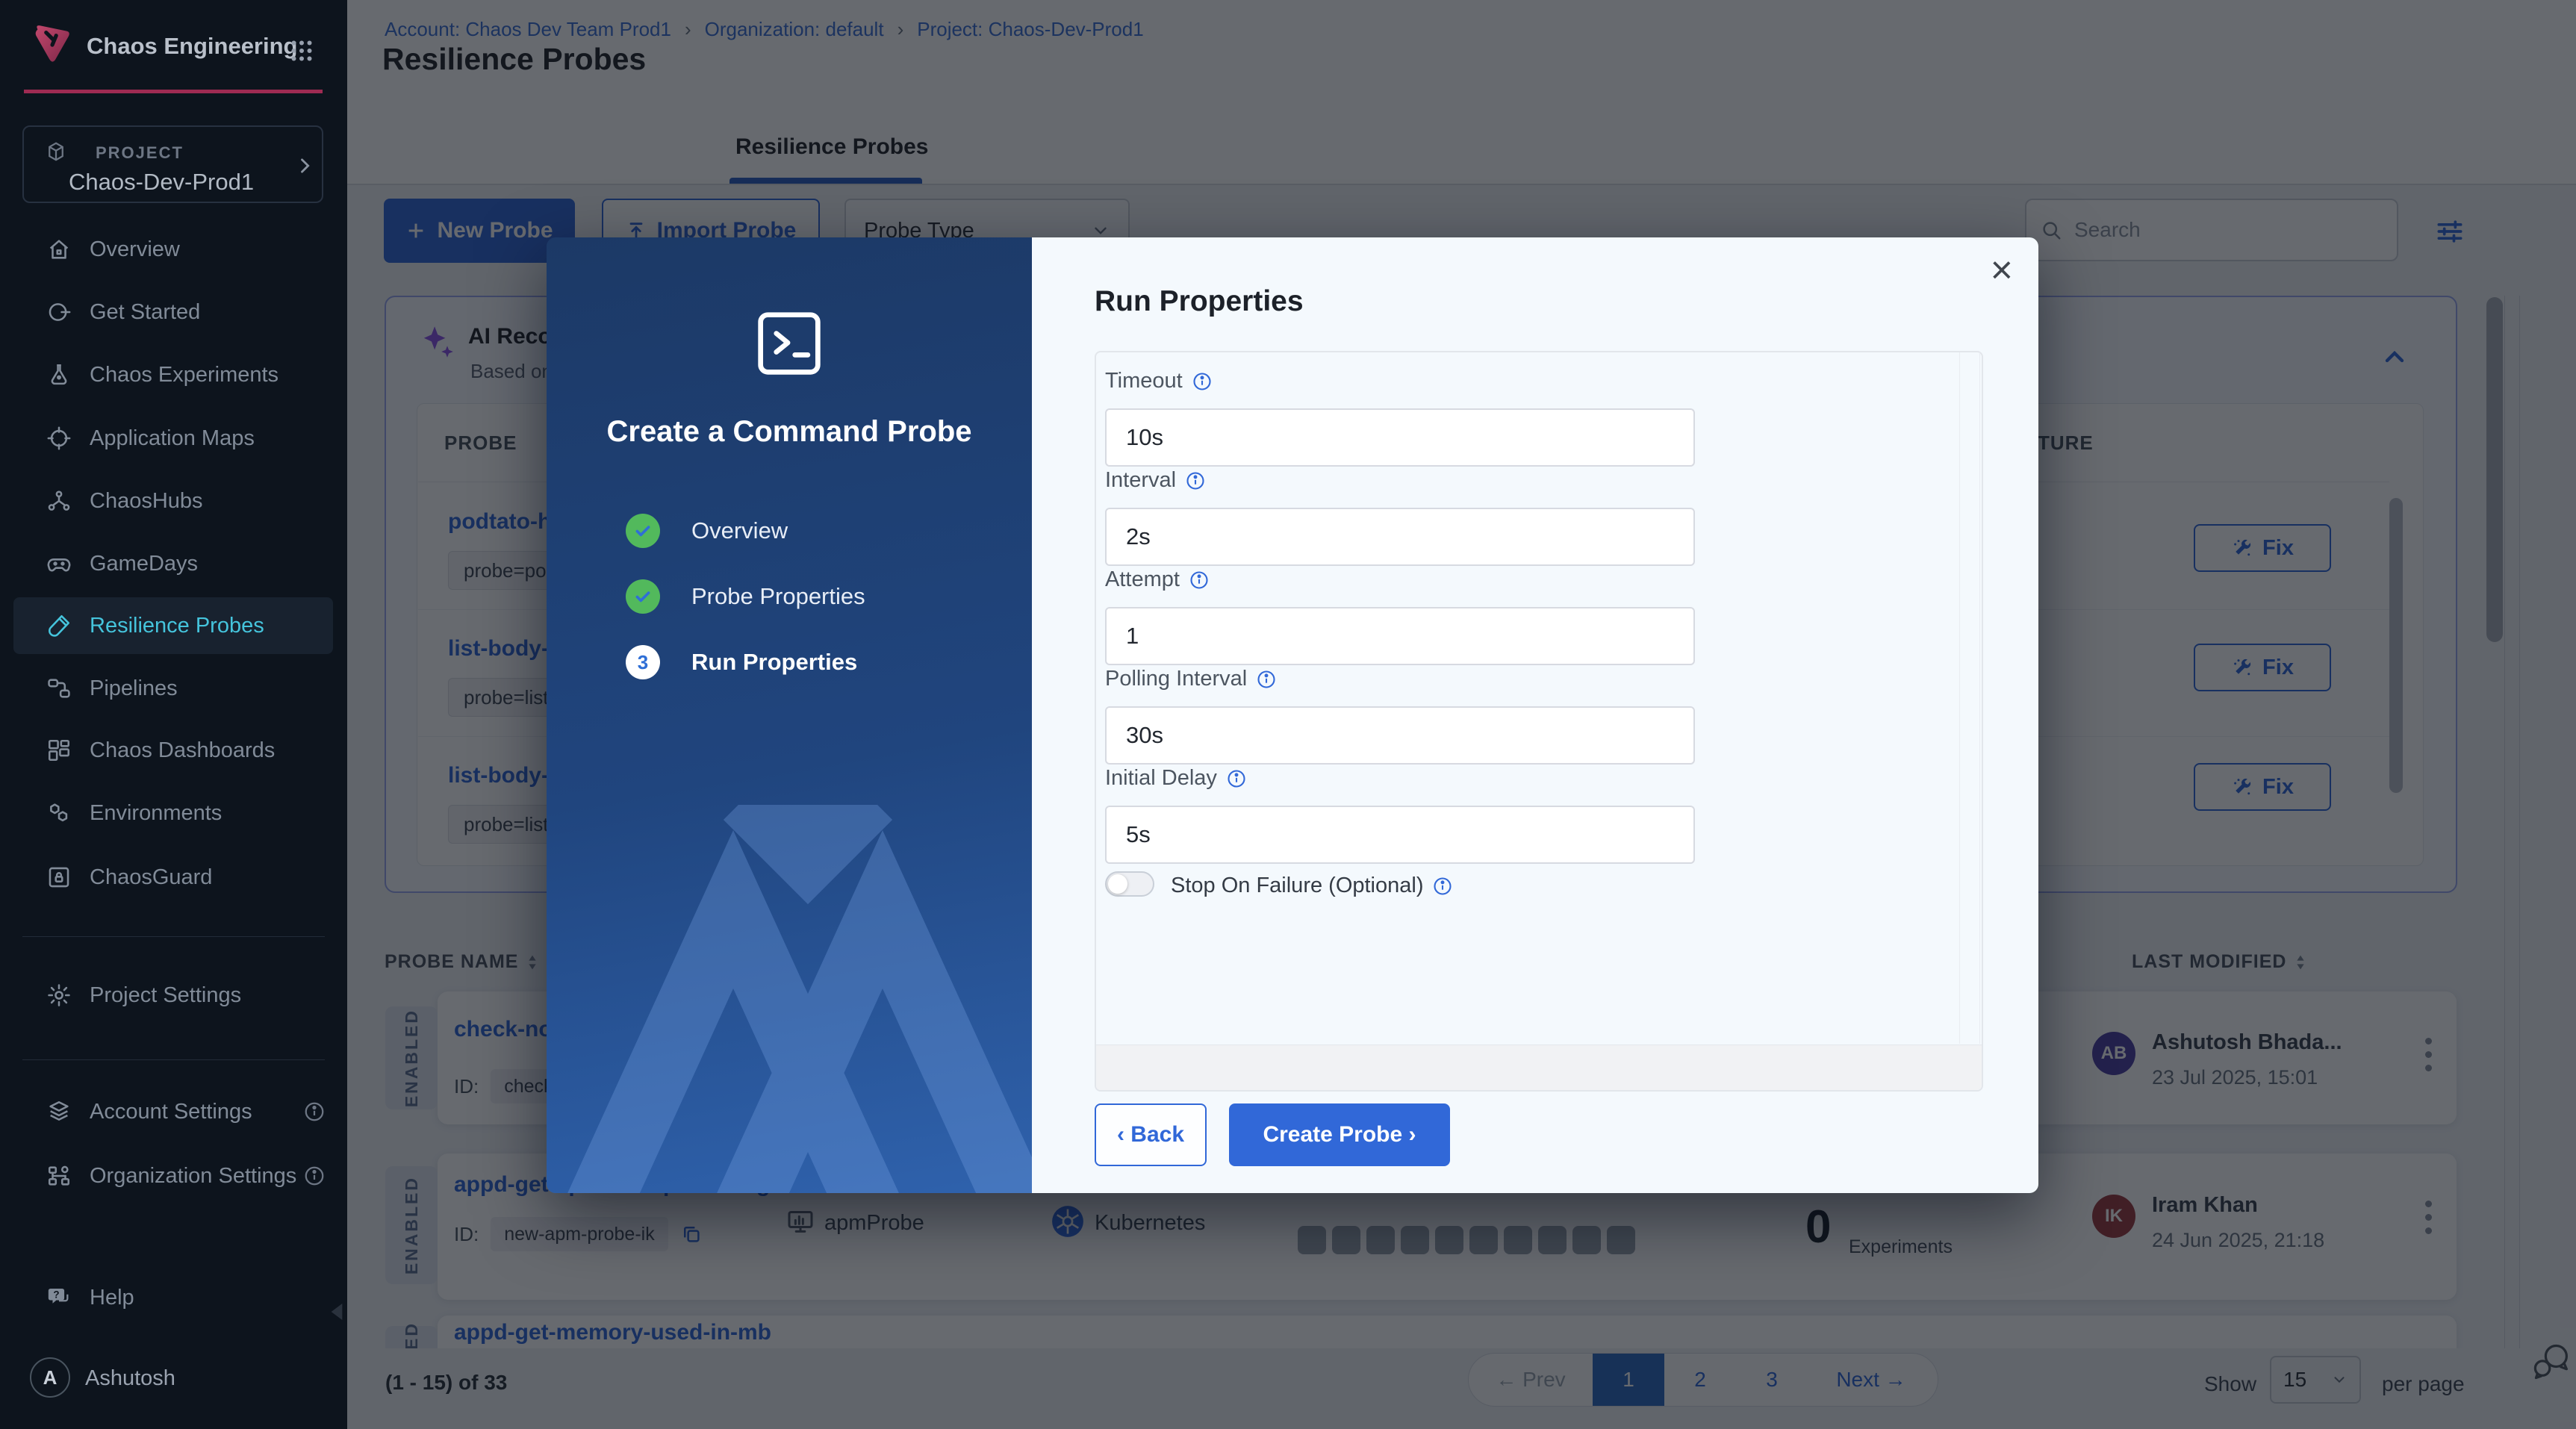 This screenshot has width=2576, height=1429. Describe the element at coordinates (59, 374) in the screenshot. I see `flask-icon` at that location.